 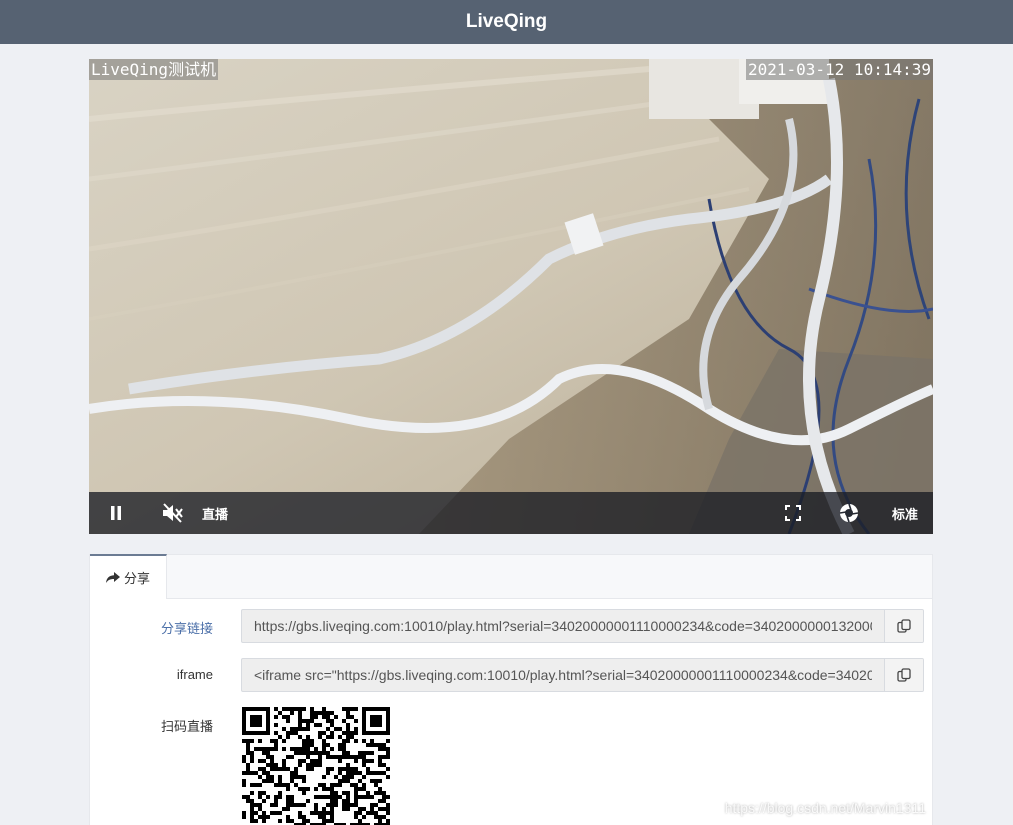 I want to click on qr-code-image, so click(x=316, y=766).